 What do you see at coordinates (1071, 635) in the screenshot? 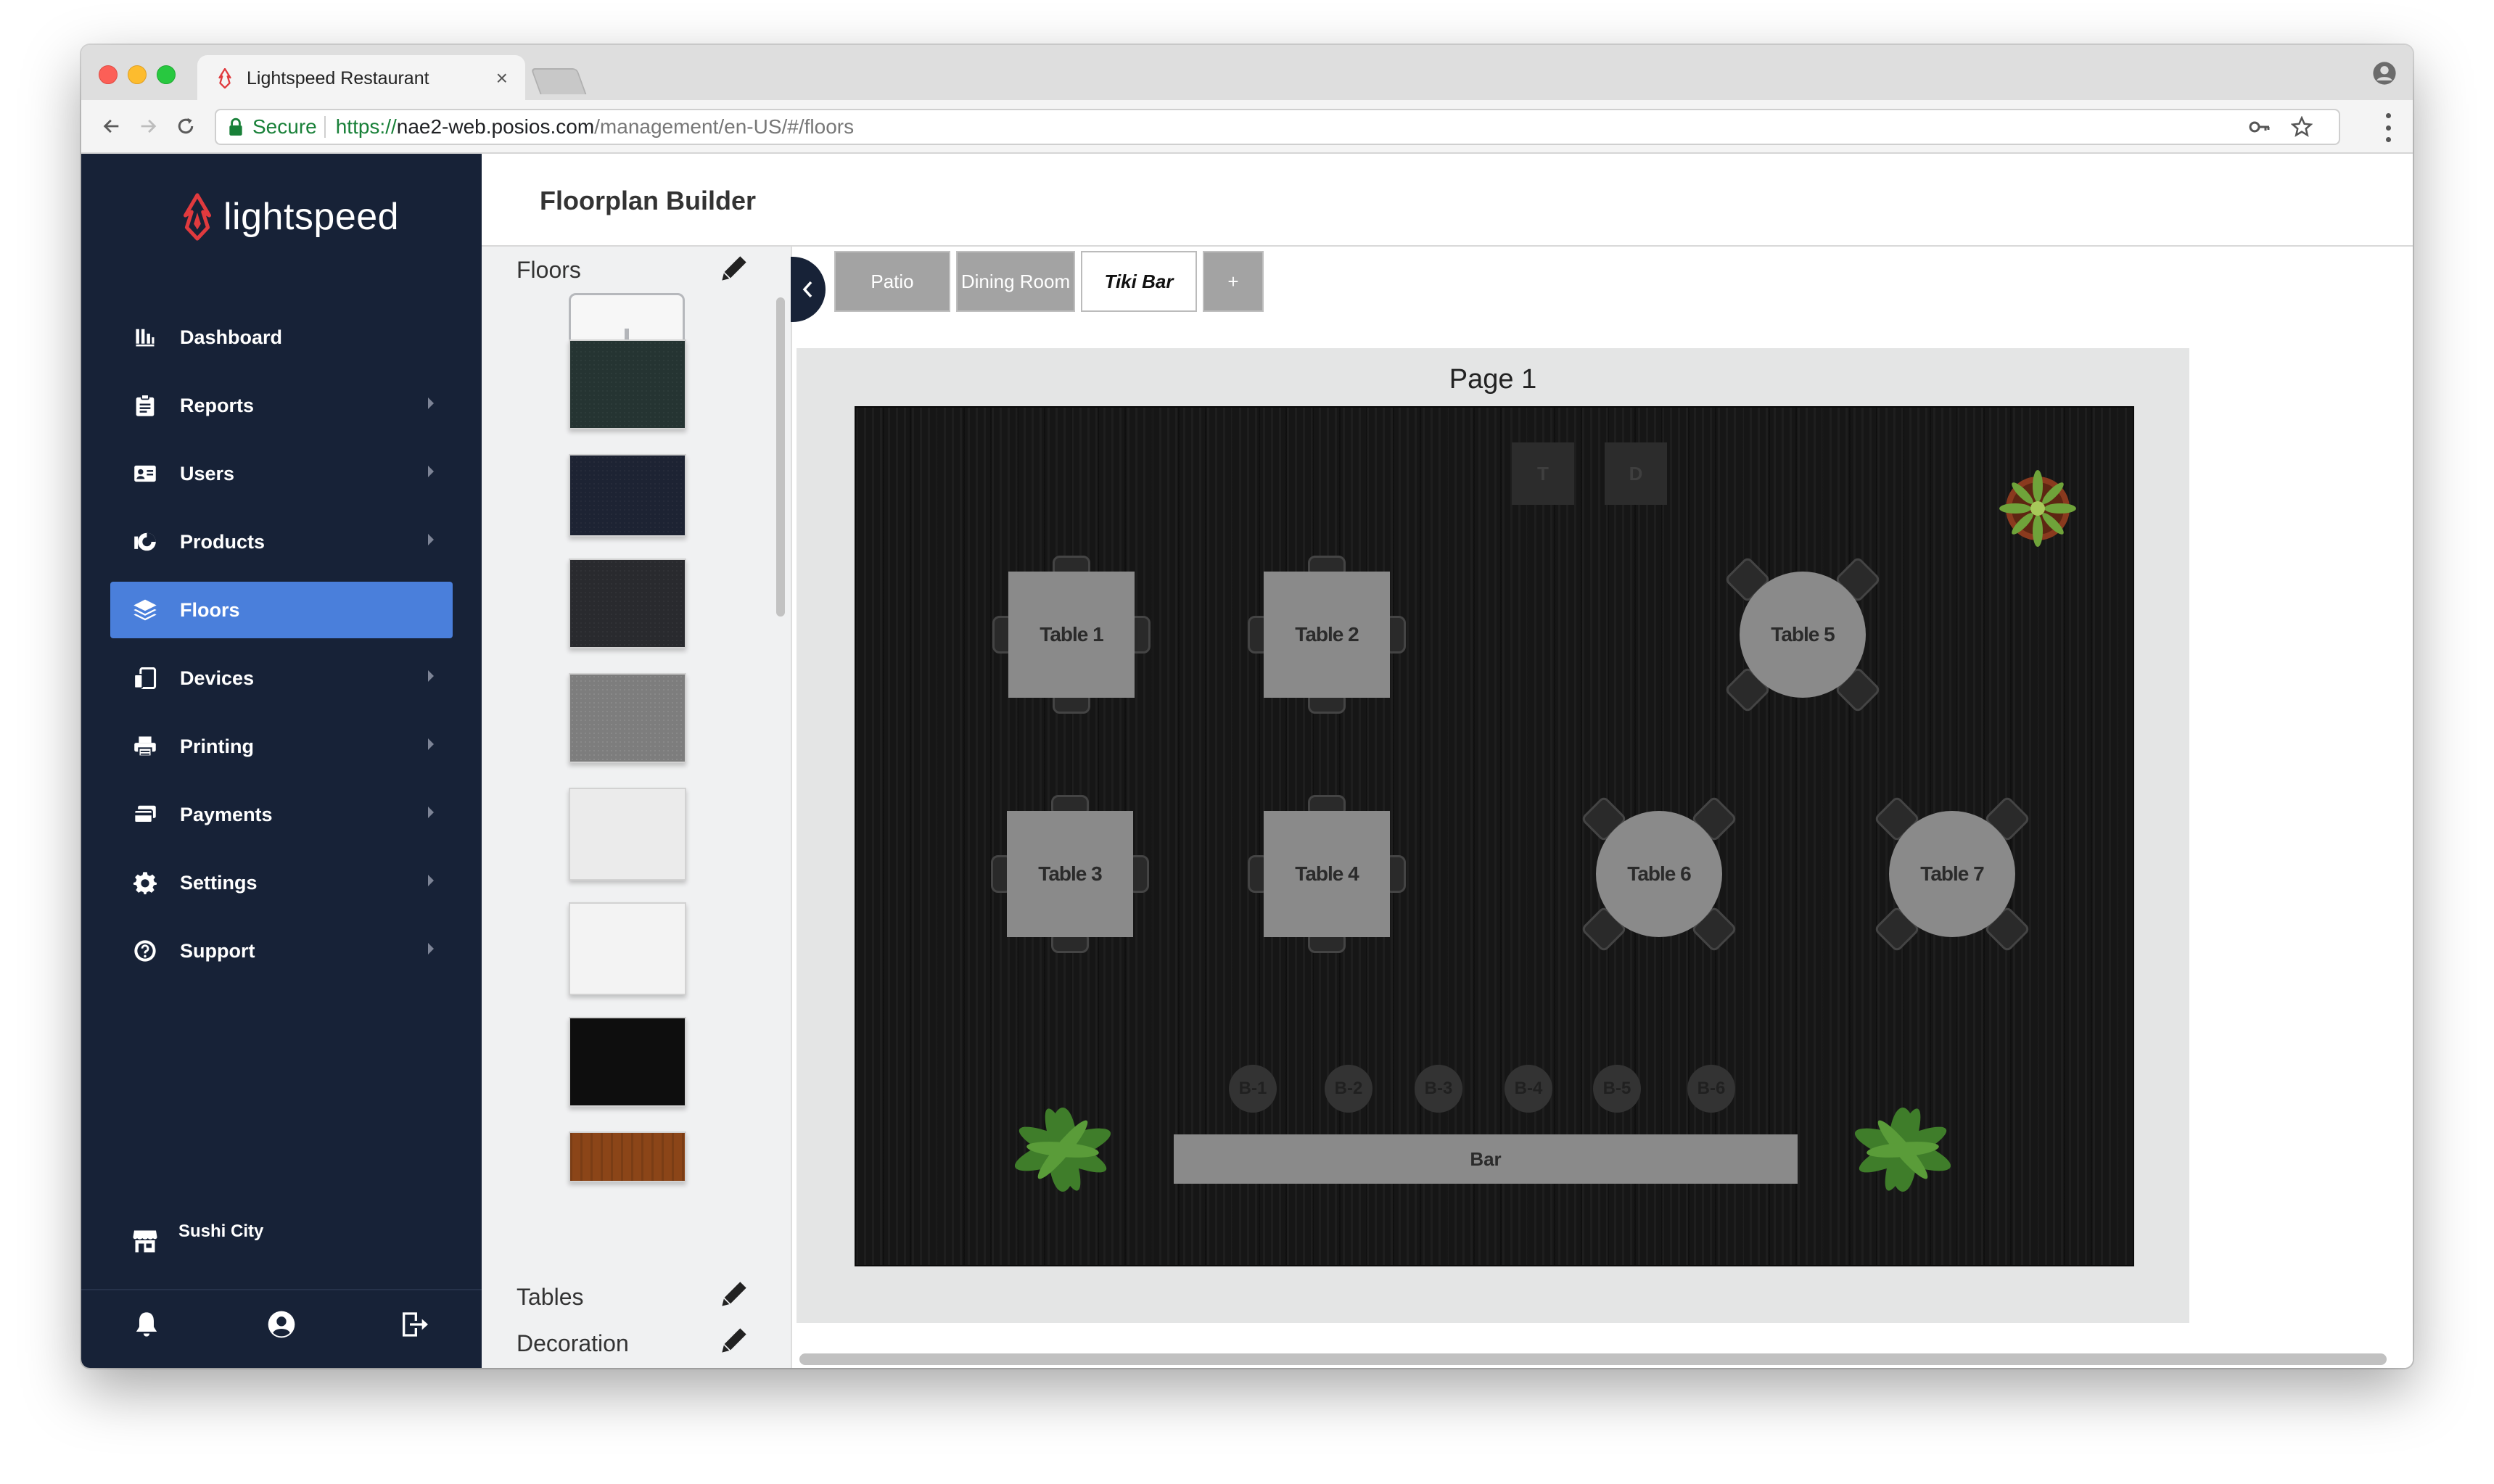
I see `table-1: Table 1` at bounding box center [1071, 635].